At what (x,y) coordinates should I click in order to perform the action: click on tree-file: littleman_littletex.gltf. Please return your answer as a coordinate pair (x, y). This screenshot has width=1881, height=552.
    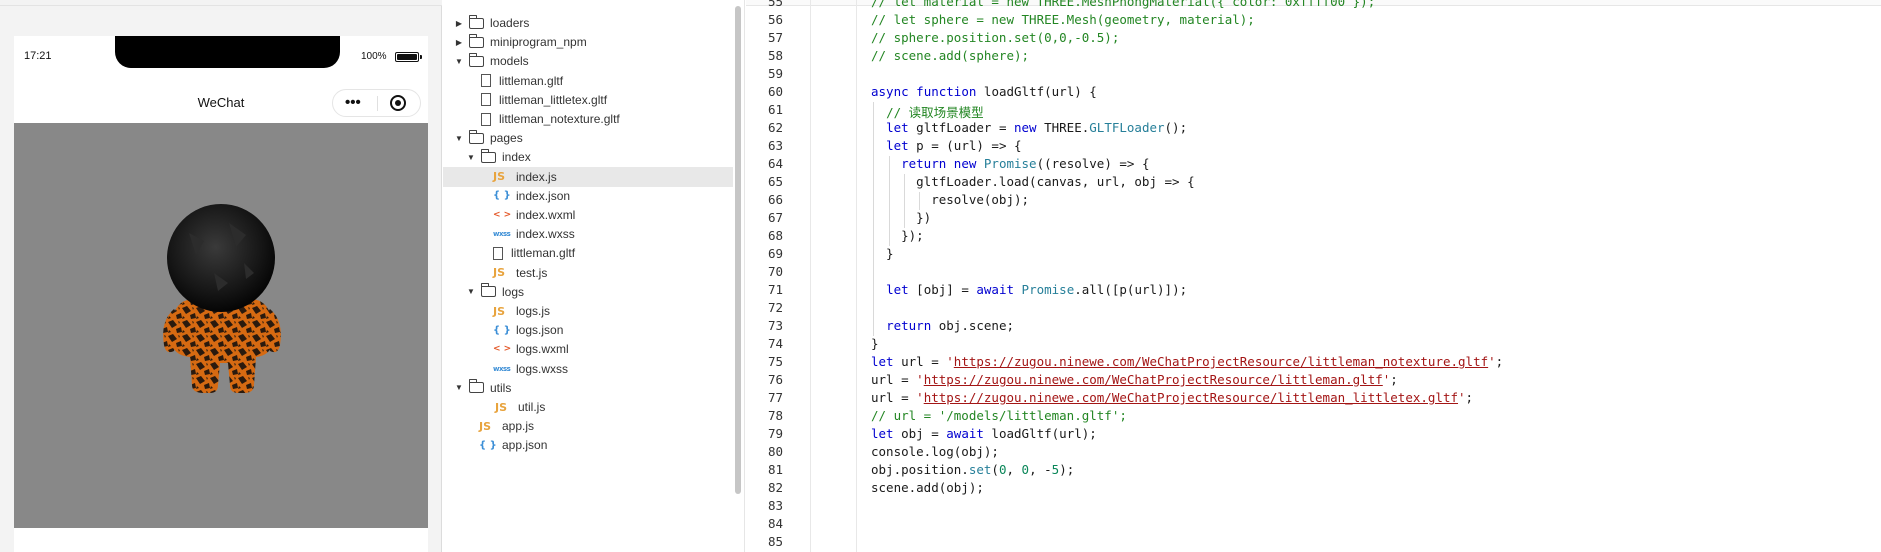
    Looking at the image, I should click on (588, 100).